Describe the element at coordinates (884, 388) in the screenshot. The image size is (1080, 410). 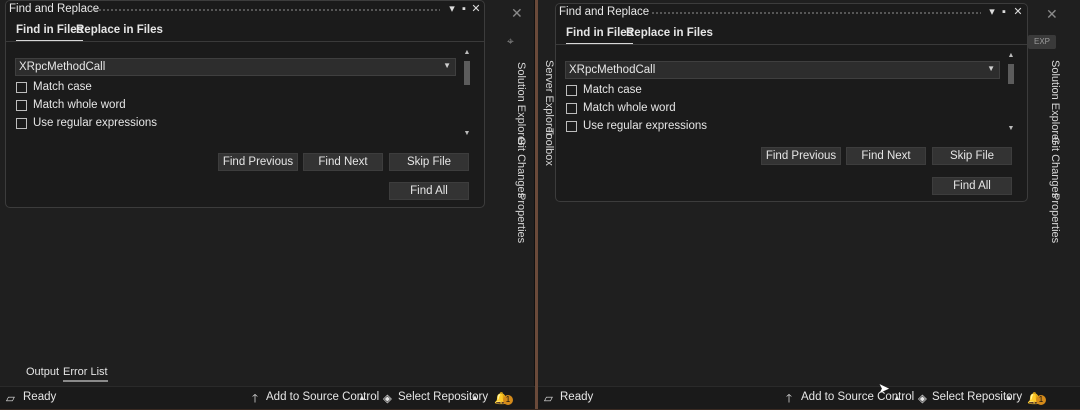
I see `mouse-cursor-icon: ➤` at that location.